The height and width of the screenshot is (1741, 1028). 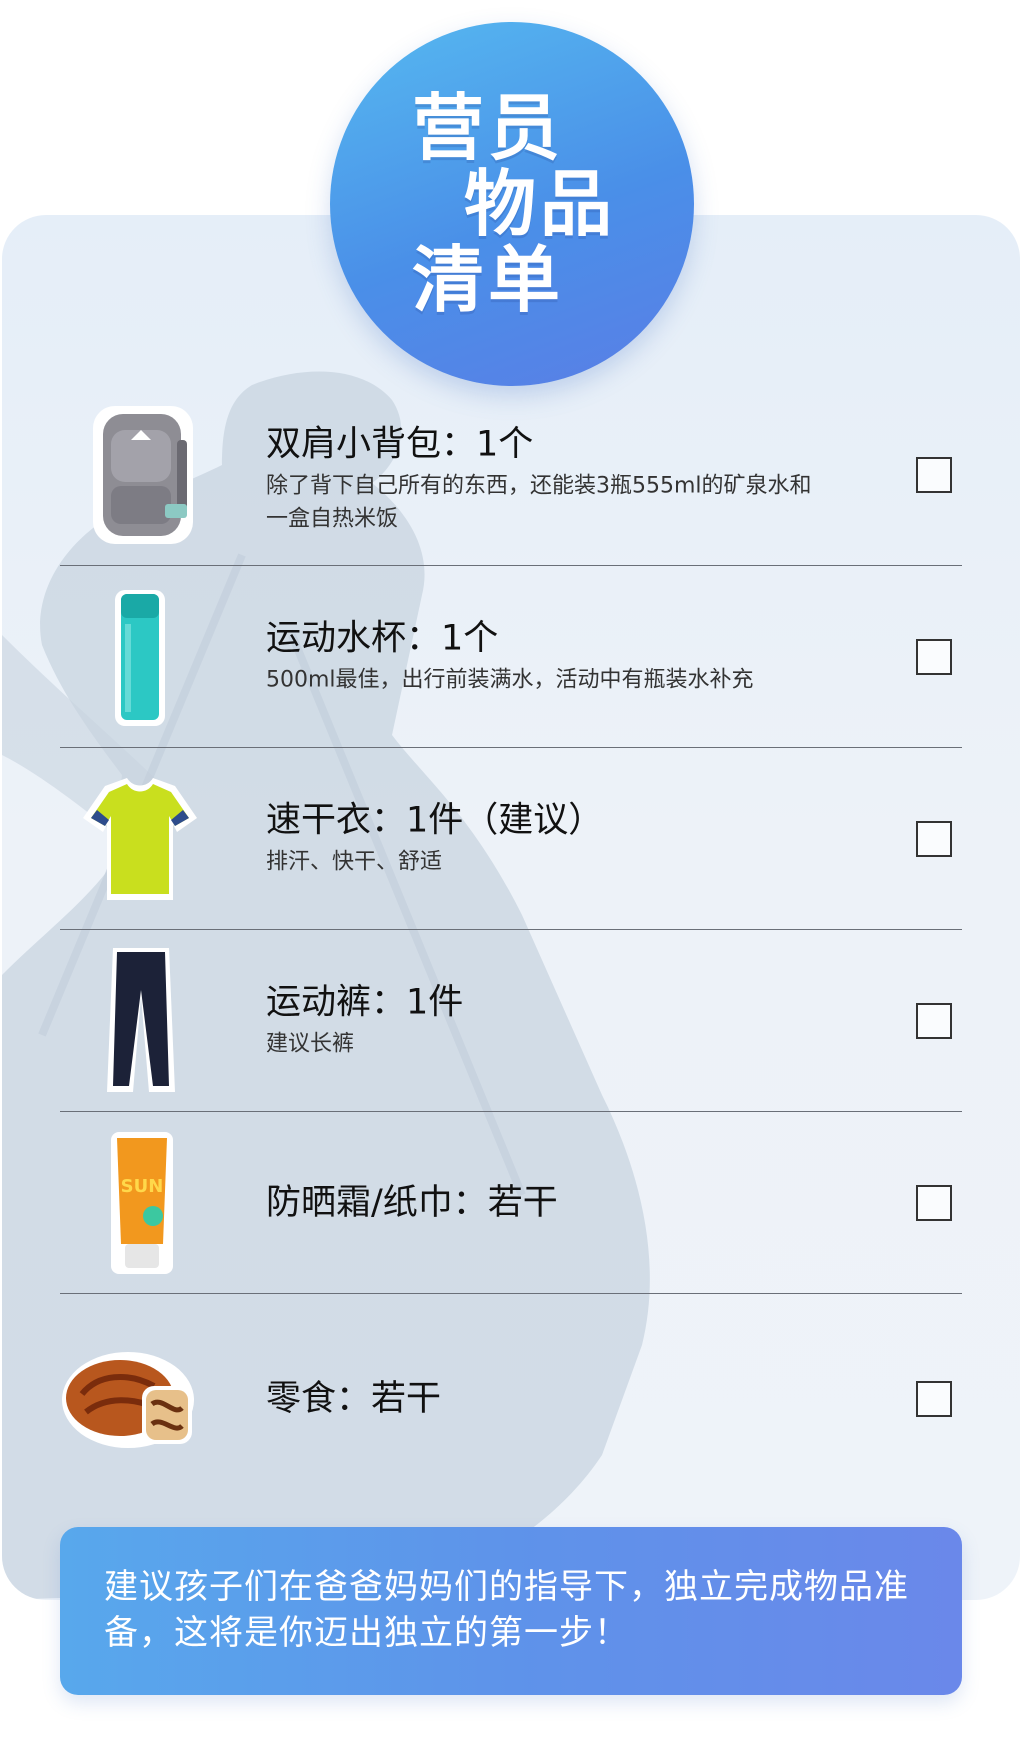 I want to click on title-line-3: 清单, so click(x=488, y=280).